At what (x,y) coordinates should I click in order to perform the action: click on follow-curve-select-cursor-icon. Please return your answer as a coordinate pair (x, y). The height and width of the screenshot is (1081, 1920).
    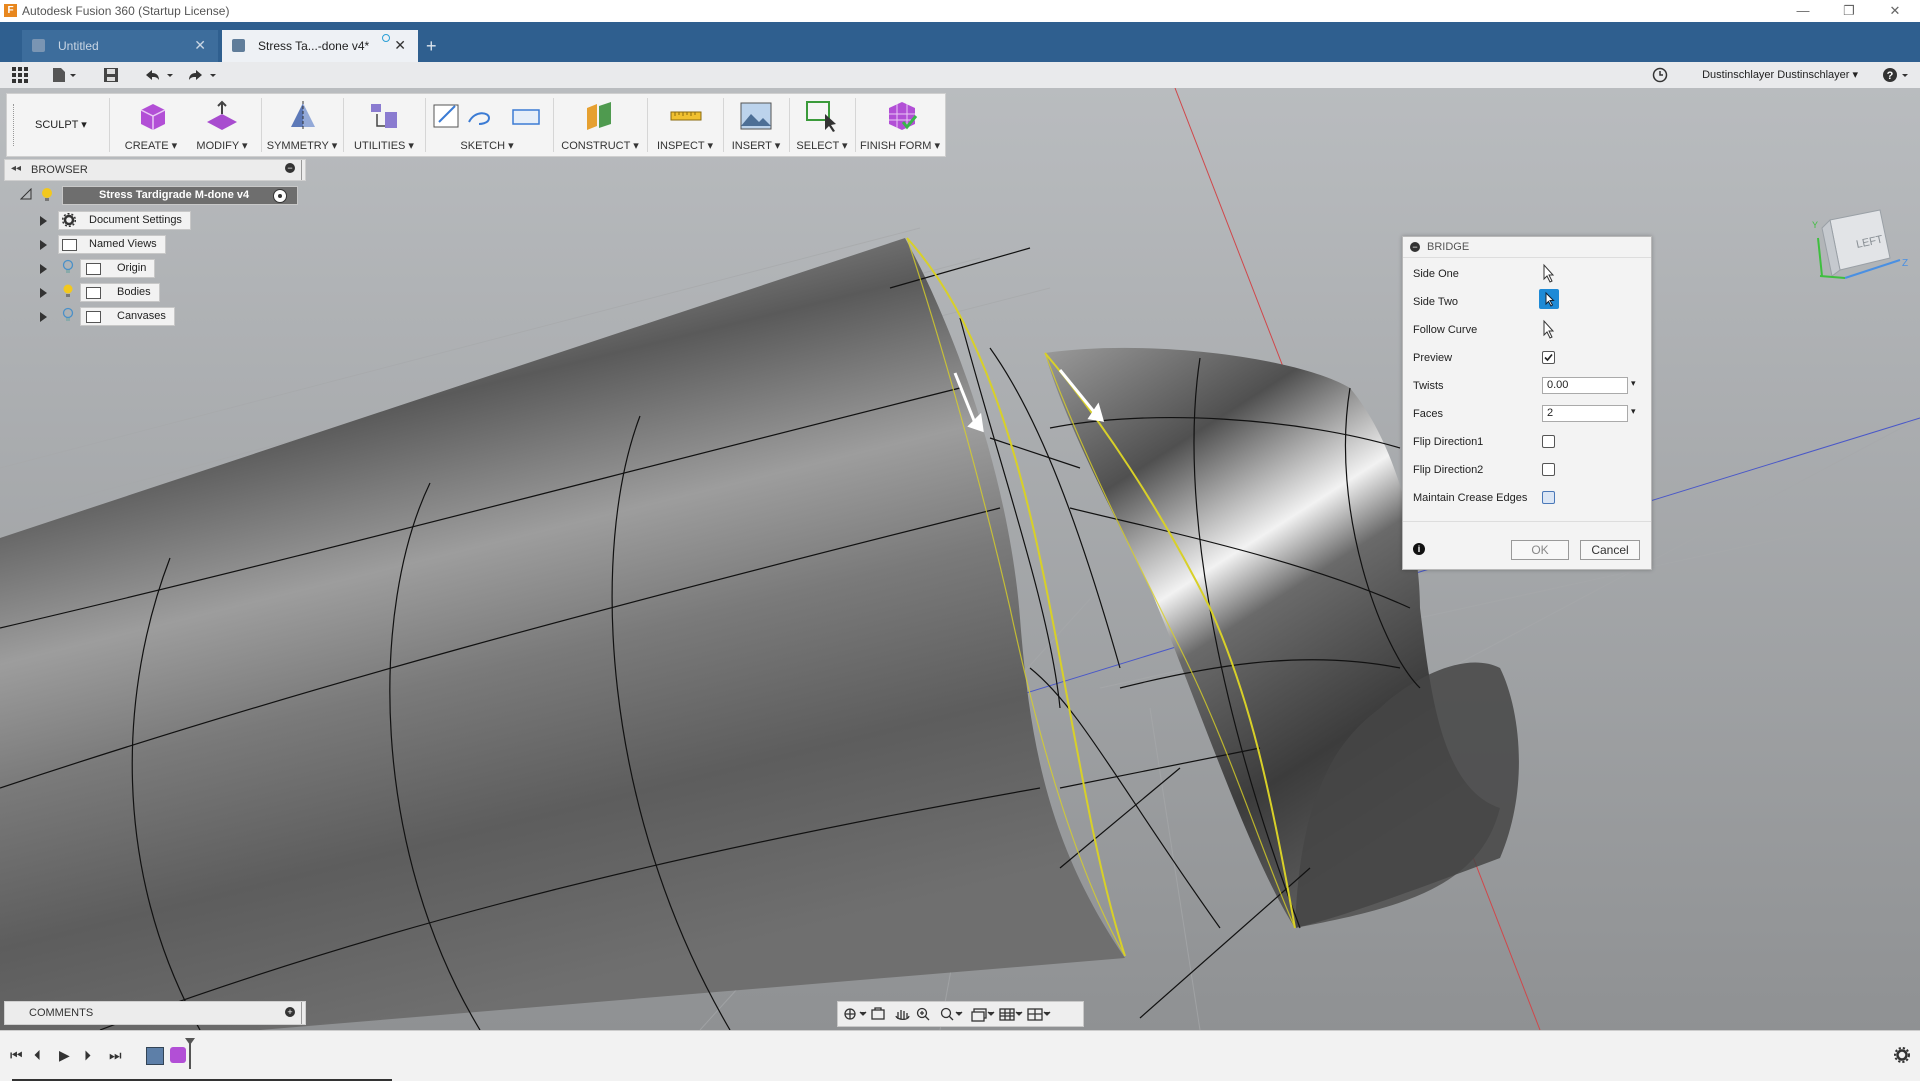
    Looking at the image, I should click on (1548, 329).